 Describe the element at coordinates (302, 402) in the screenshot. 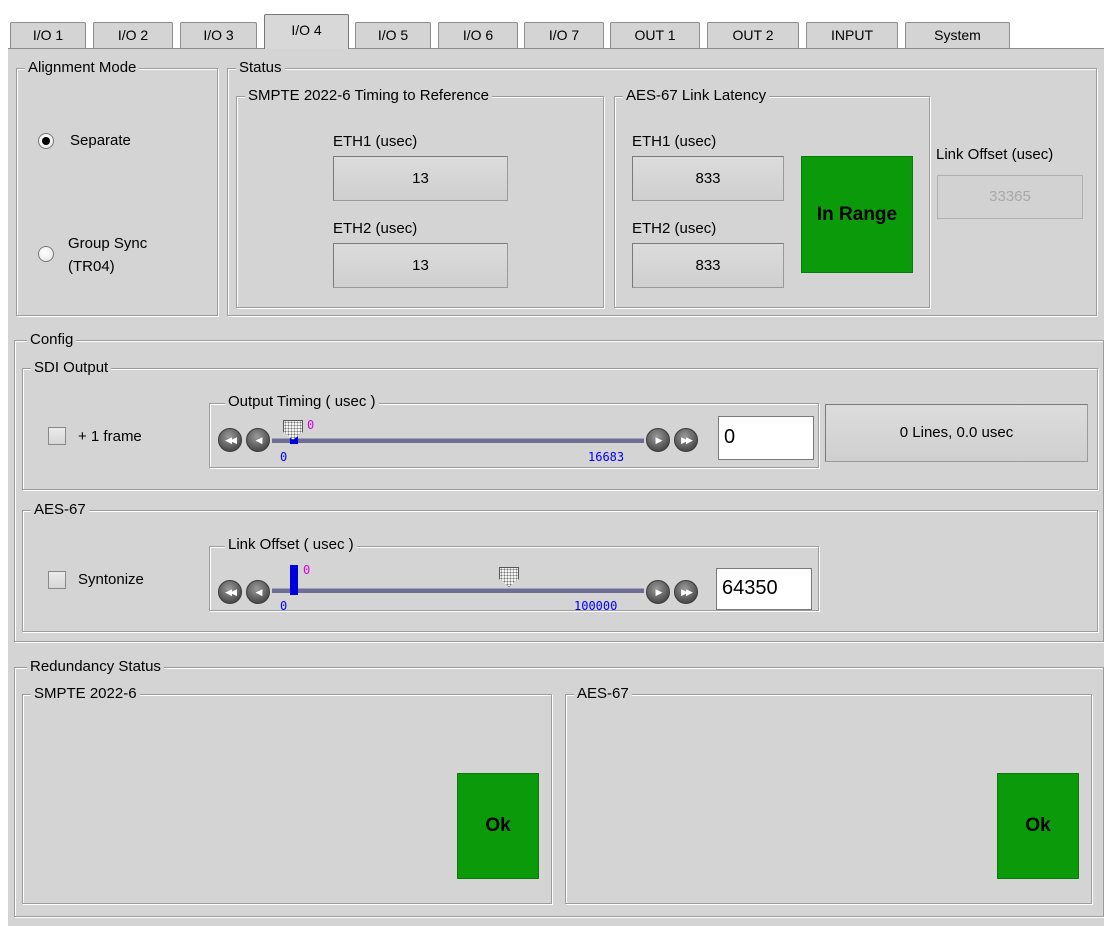

I see `output-timing-title: Output Timing ( usec )` at that location.